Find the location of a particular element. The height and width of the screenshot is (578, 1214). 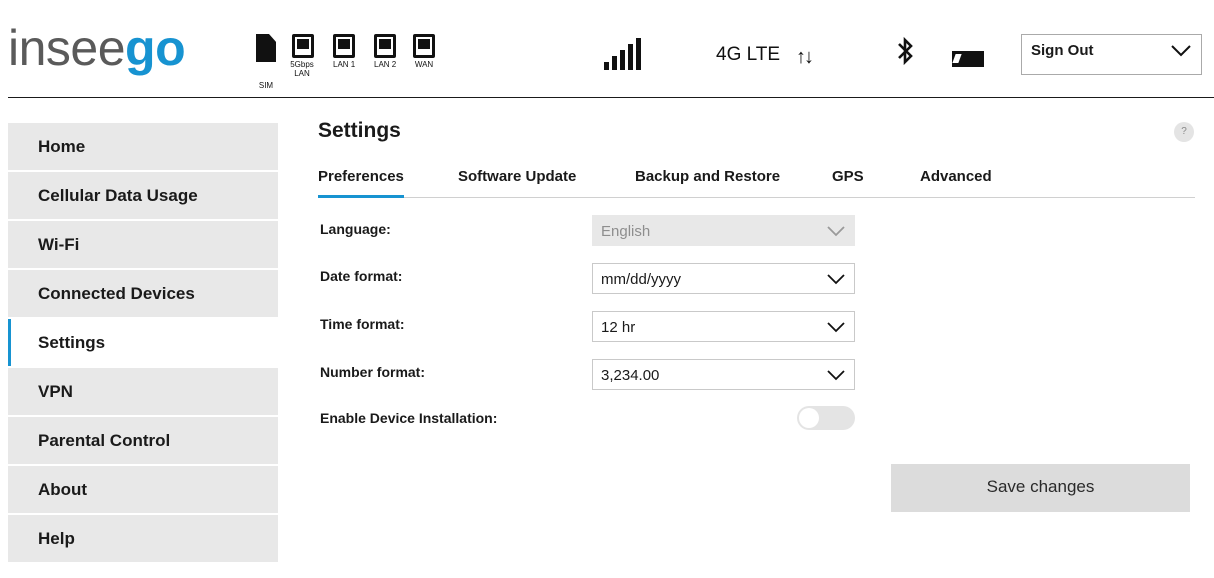

sim-status: SIM is located at coordinates (266, 62).